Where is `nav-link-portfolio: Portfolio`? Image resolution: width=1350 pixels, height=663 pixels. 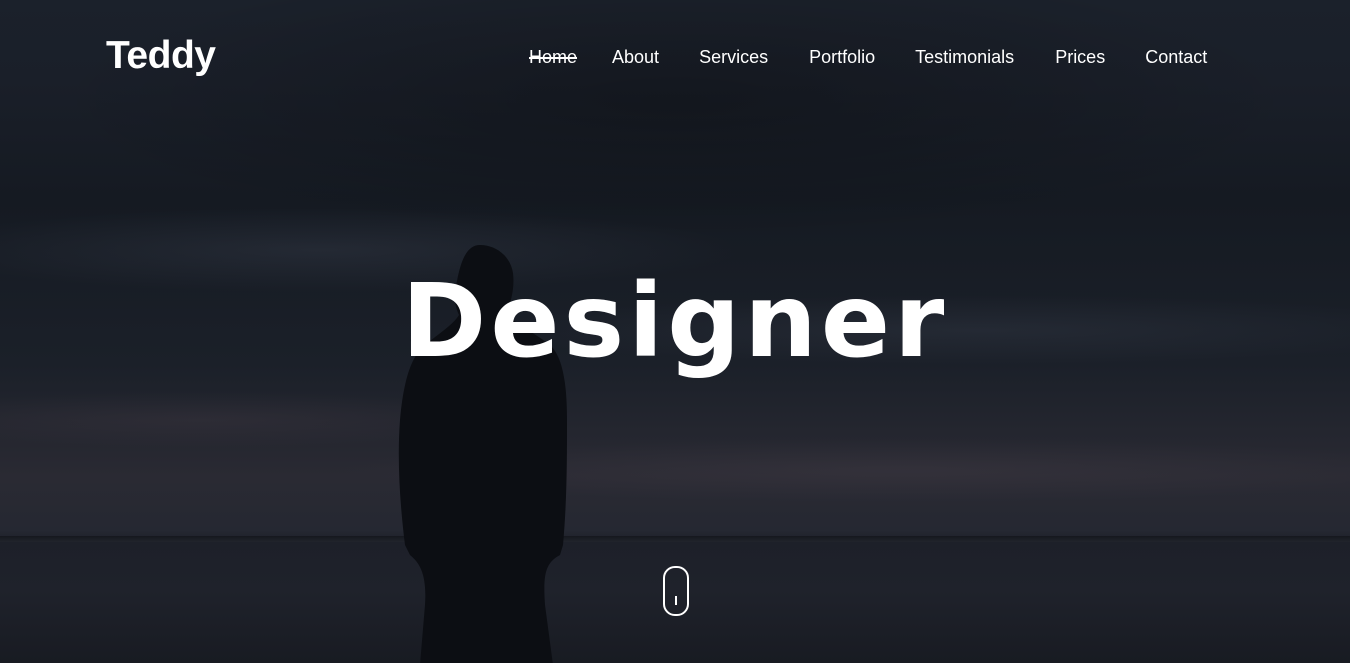
nav-link-portfolio: Portfolio is located at coordinates (842, 57).